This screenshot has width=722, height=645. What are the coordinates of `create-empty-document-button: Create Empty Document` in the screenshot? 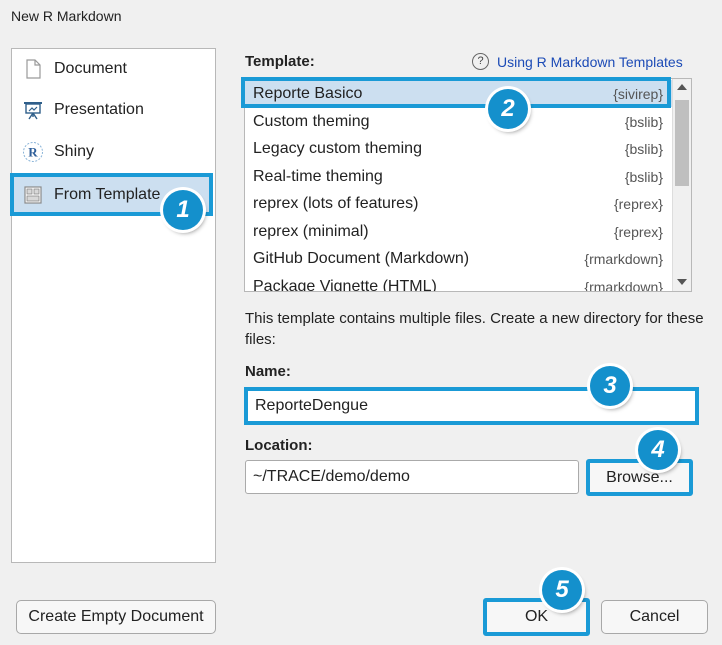 It's located at (116, 617).